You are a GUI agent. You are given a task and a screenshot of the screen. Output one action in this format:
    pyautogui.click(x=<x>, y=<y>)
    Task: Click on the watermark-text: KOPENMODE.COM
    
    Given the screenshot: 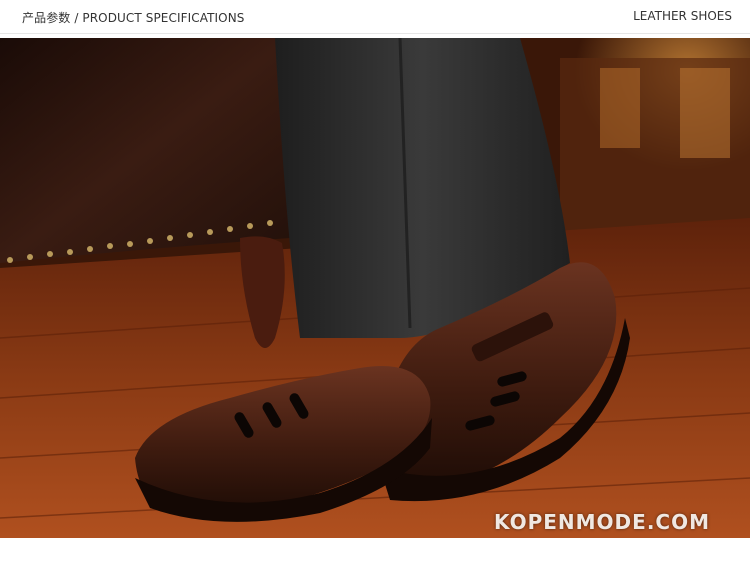 What is the action you would take?
    pyautogui.click(x=601, y=522)
    